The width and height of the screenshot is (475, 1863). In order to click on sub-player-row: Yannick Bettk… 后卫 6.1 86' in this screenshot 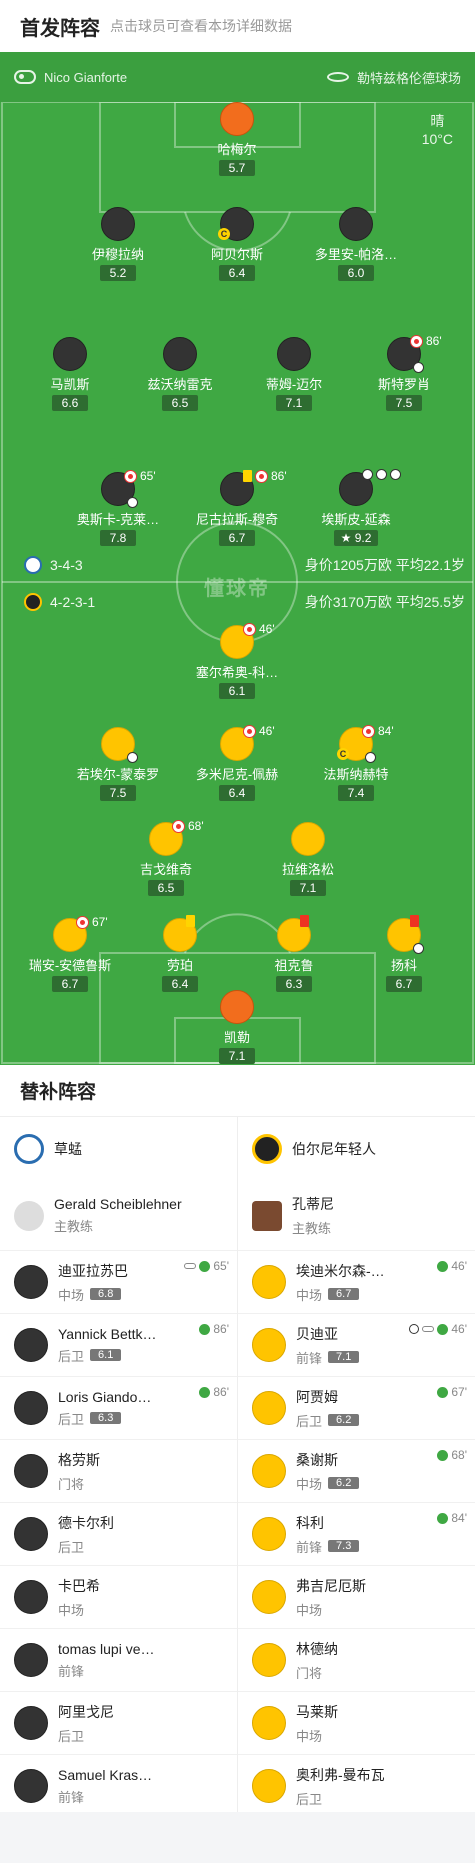, I will do `click(118, 1345)`.